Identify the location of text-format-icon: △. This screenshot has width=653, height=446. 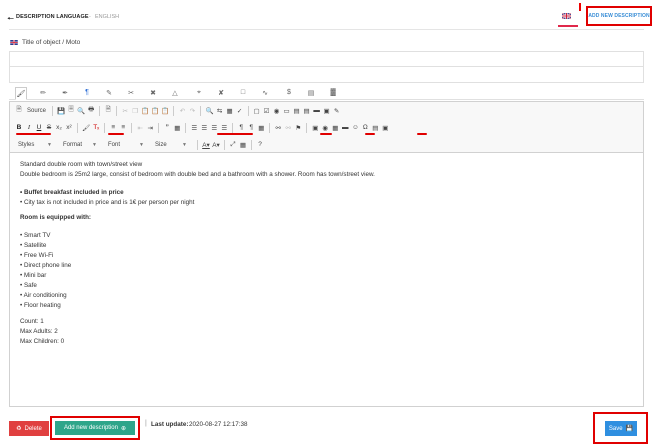
(175, 92).